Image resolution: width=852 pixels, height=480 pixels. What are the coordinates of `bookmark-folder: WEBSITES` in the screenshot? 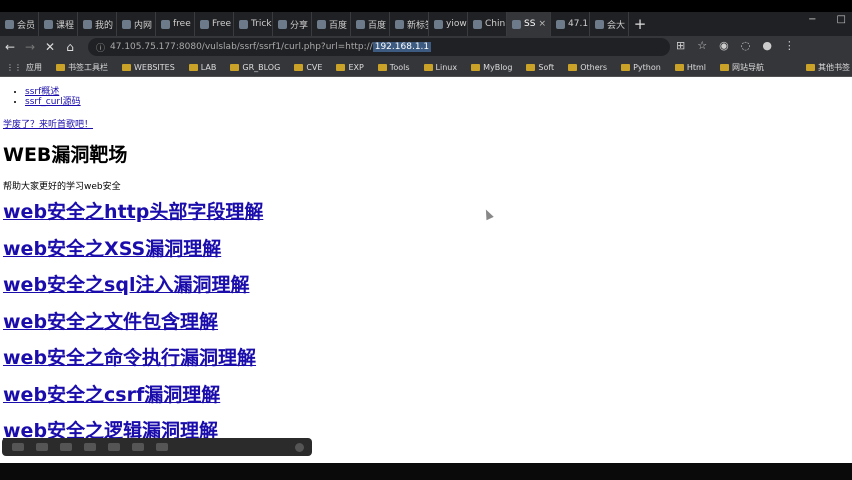 It's located at (148, 67).